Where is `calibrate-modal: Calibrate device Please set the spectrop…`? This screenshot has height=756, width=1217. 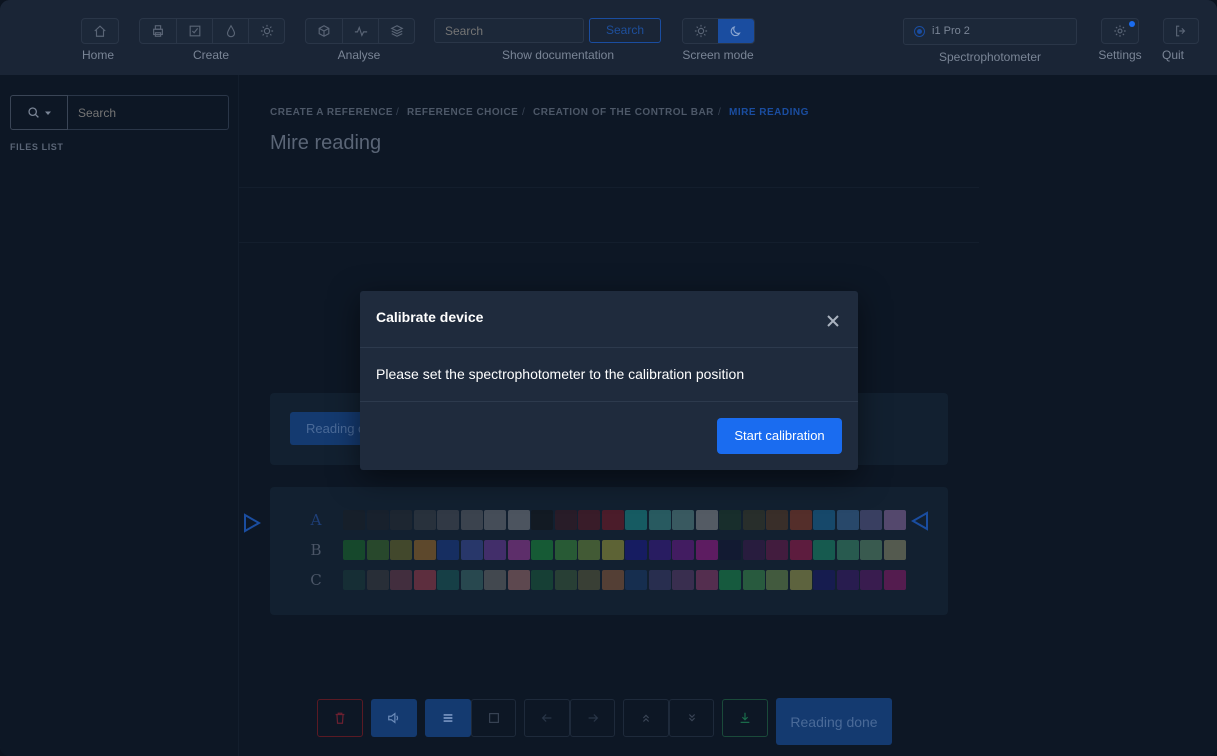
calibrate-modal: Calibrate device Please set the spectrop… is located at coordinates (609, 380).